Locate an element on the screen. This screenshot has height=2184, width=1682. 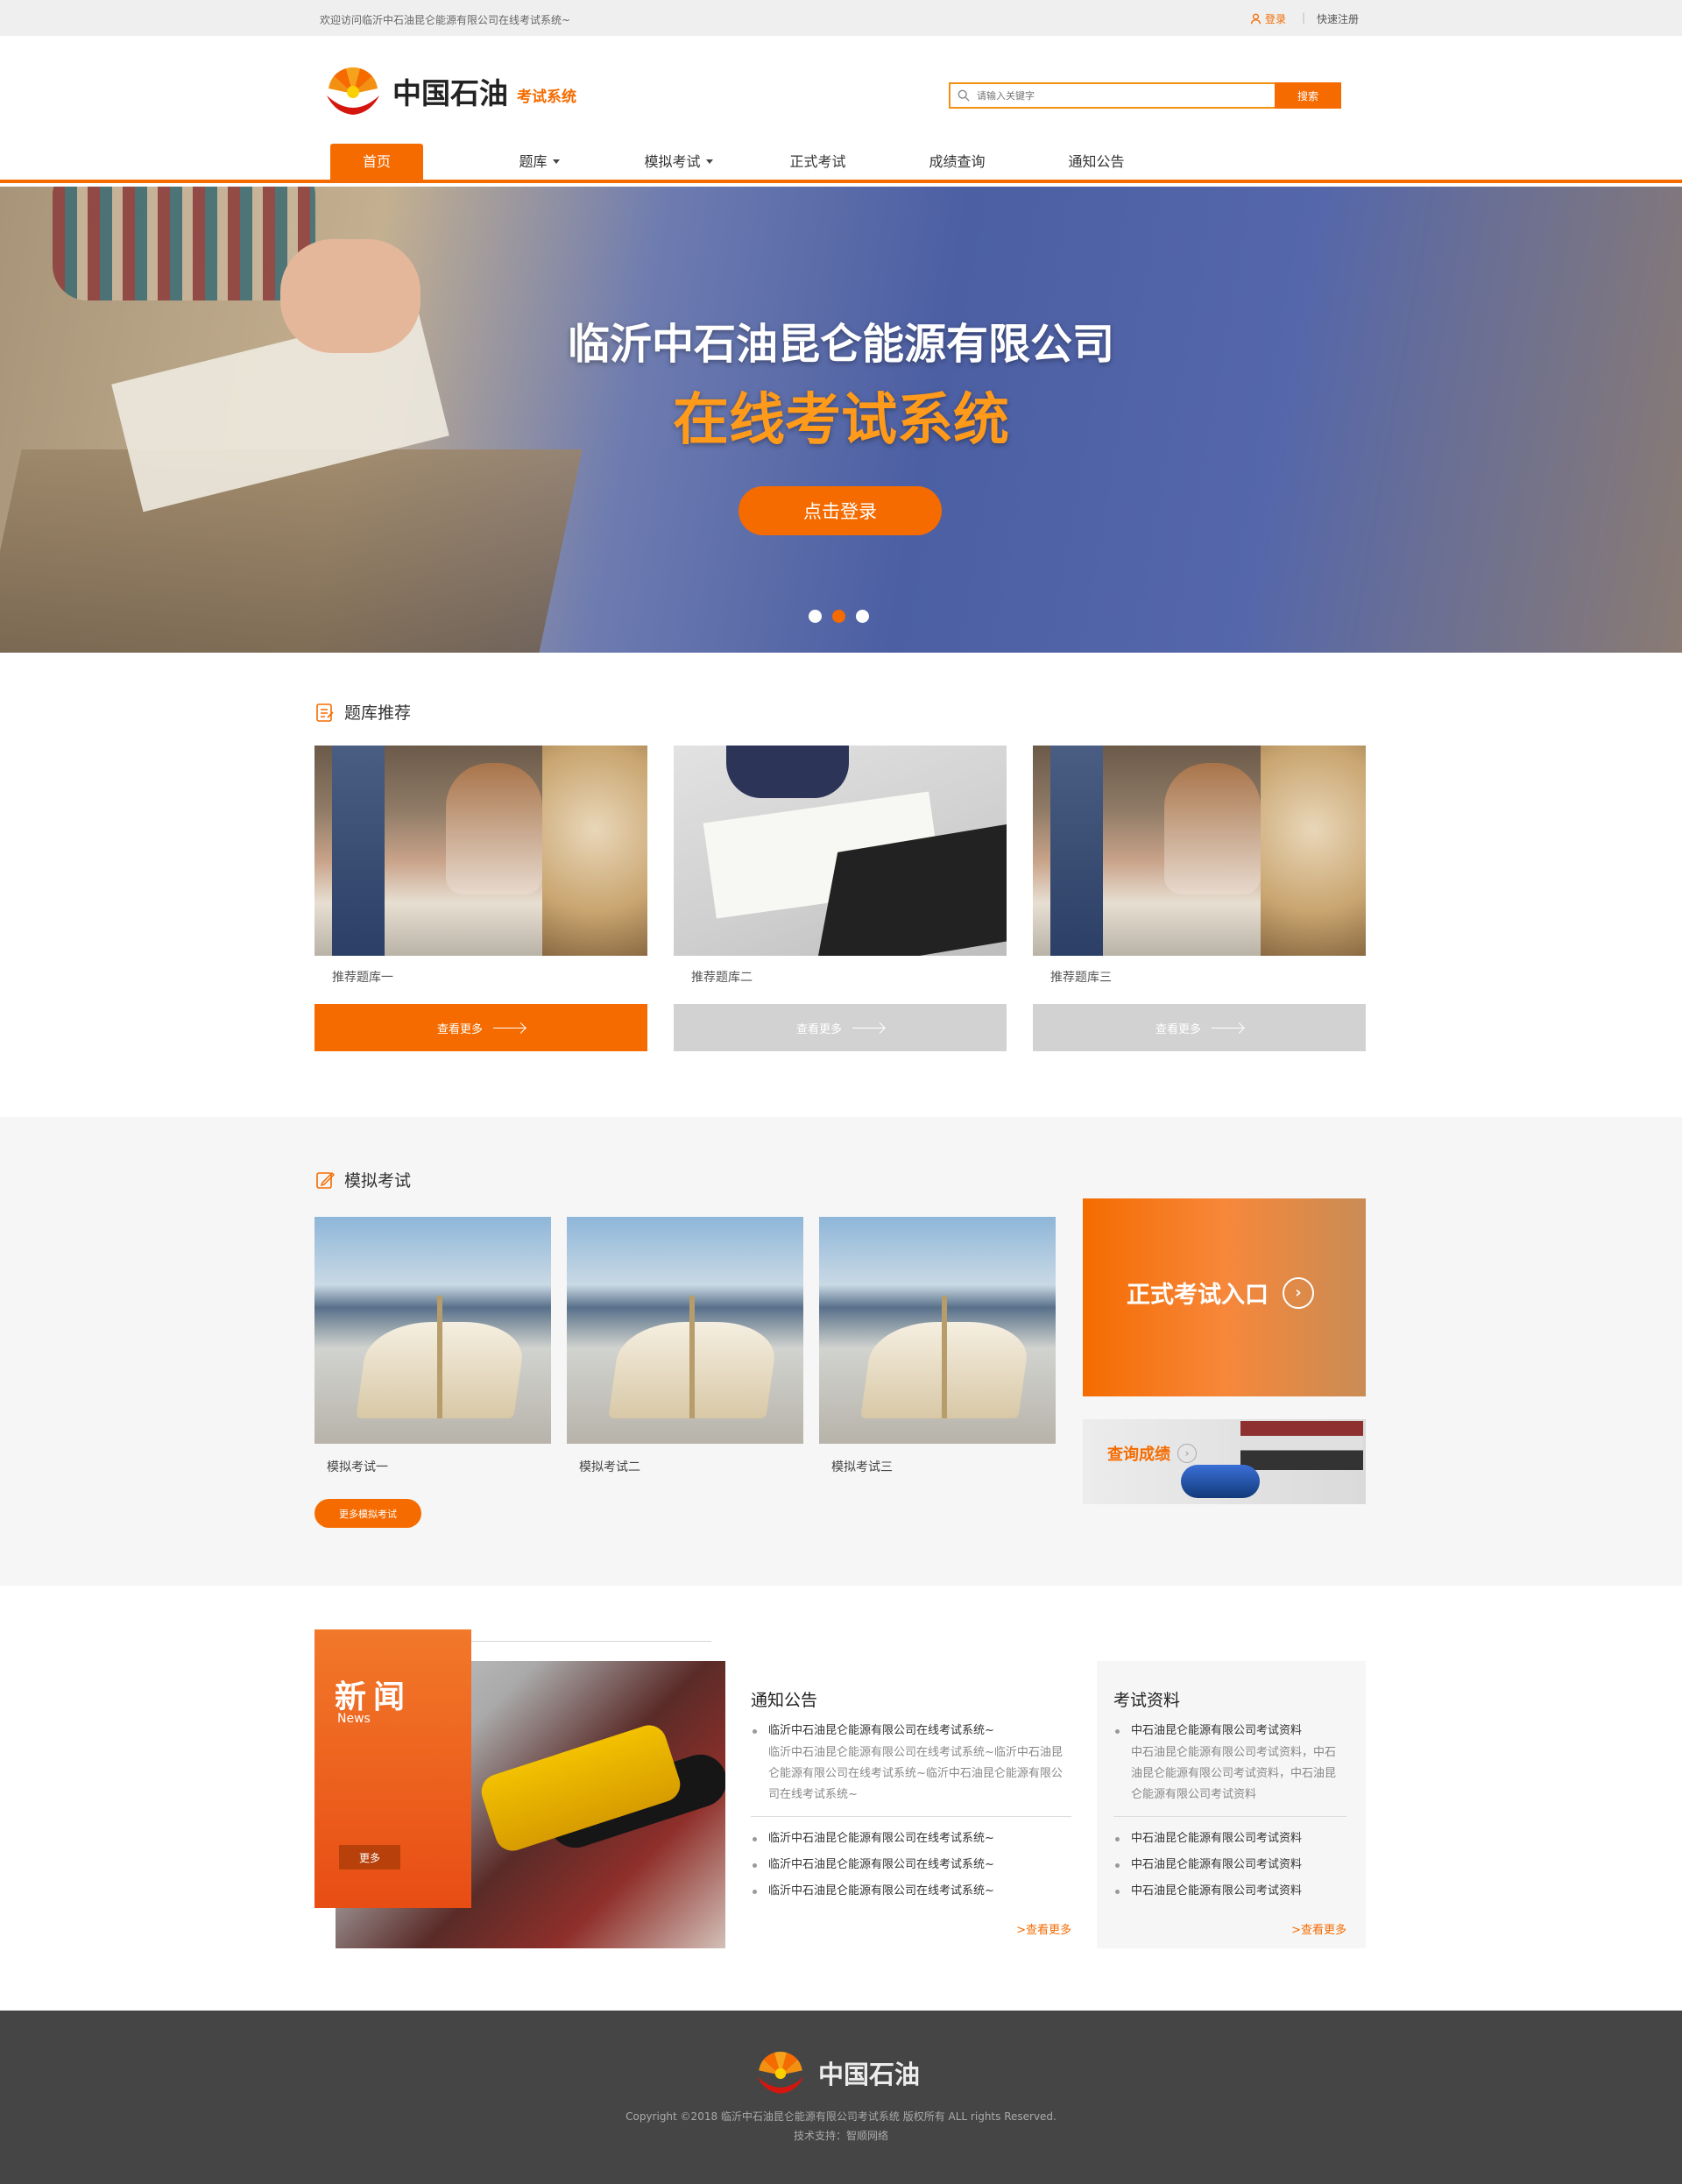
hero-login-button: 点击登录 is located at coordinates (840, 510).